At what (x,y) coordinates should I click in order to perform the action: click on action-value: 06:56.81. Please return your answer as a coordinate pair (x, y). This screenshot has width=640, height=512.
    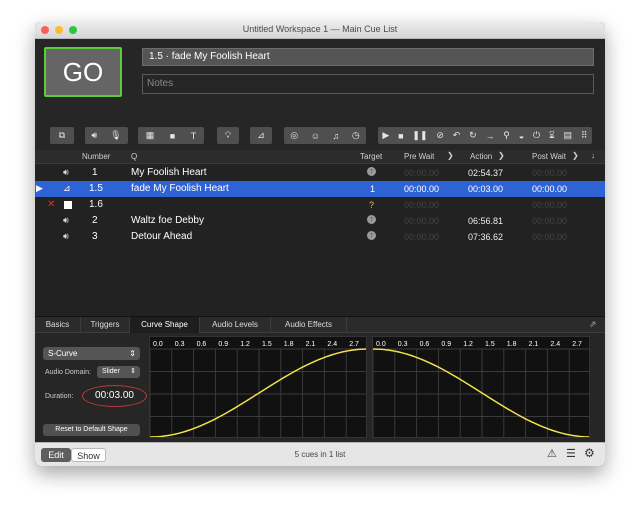
    Looking at the image, I should click on (486, 221).